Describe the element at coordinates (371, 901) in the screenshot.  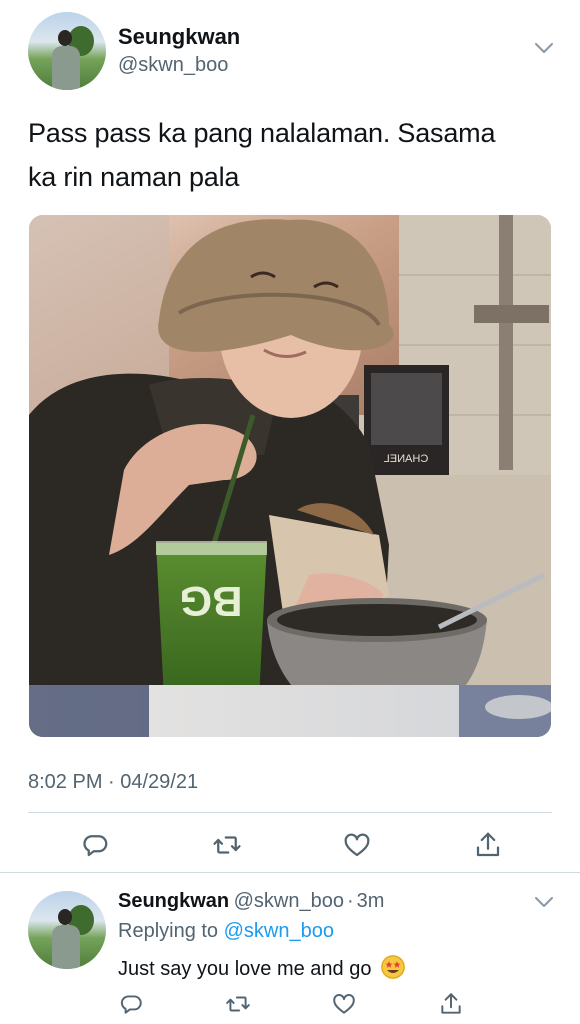
I see `reply-time: 3m` at that location.